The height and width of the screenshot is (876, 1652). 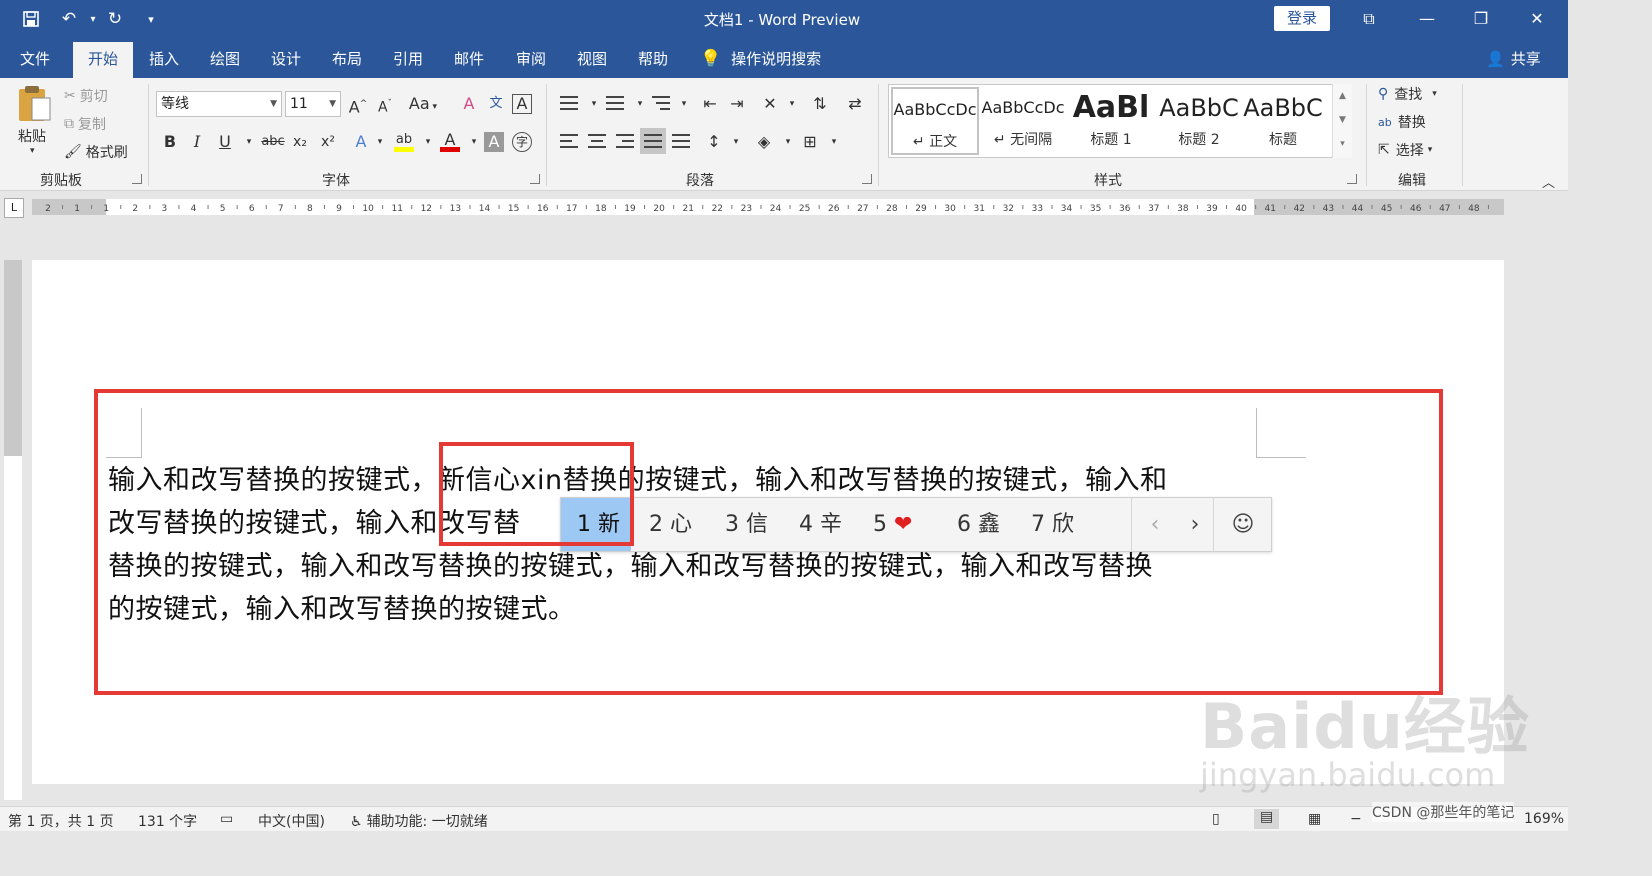 What do you see at coordinates (653, 141) in the screenshot?
I see `justify-icon` at bounding box center [653, 141].